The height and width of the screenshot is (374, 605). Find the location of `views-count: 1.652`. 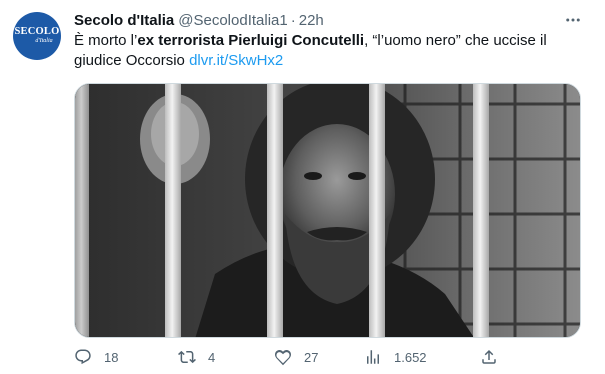

views-count: 1.652 is located at coordinates (410, 357).